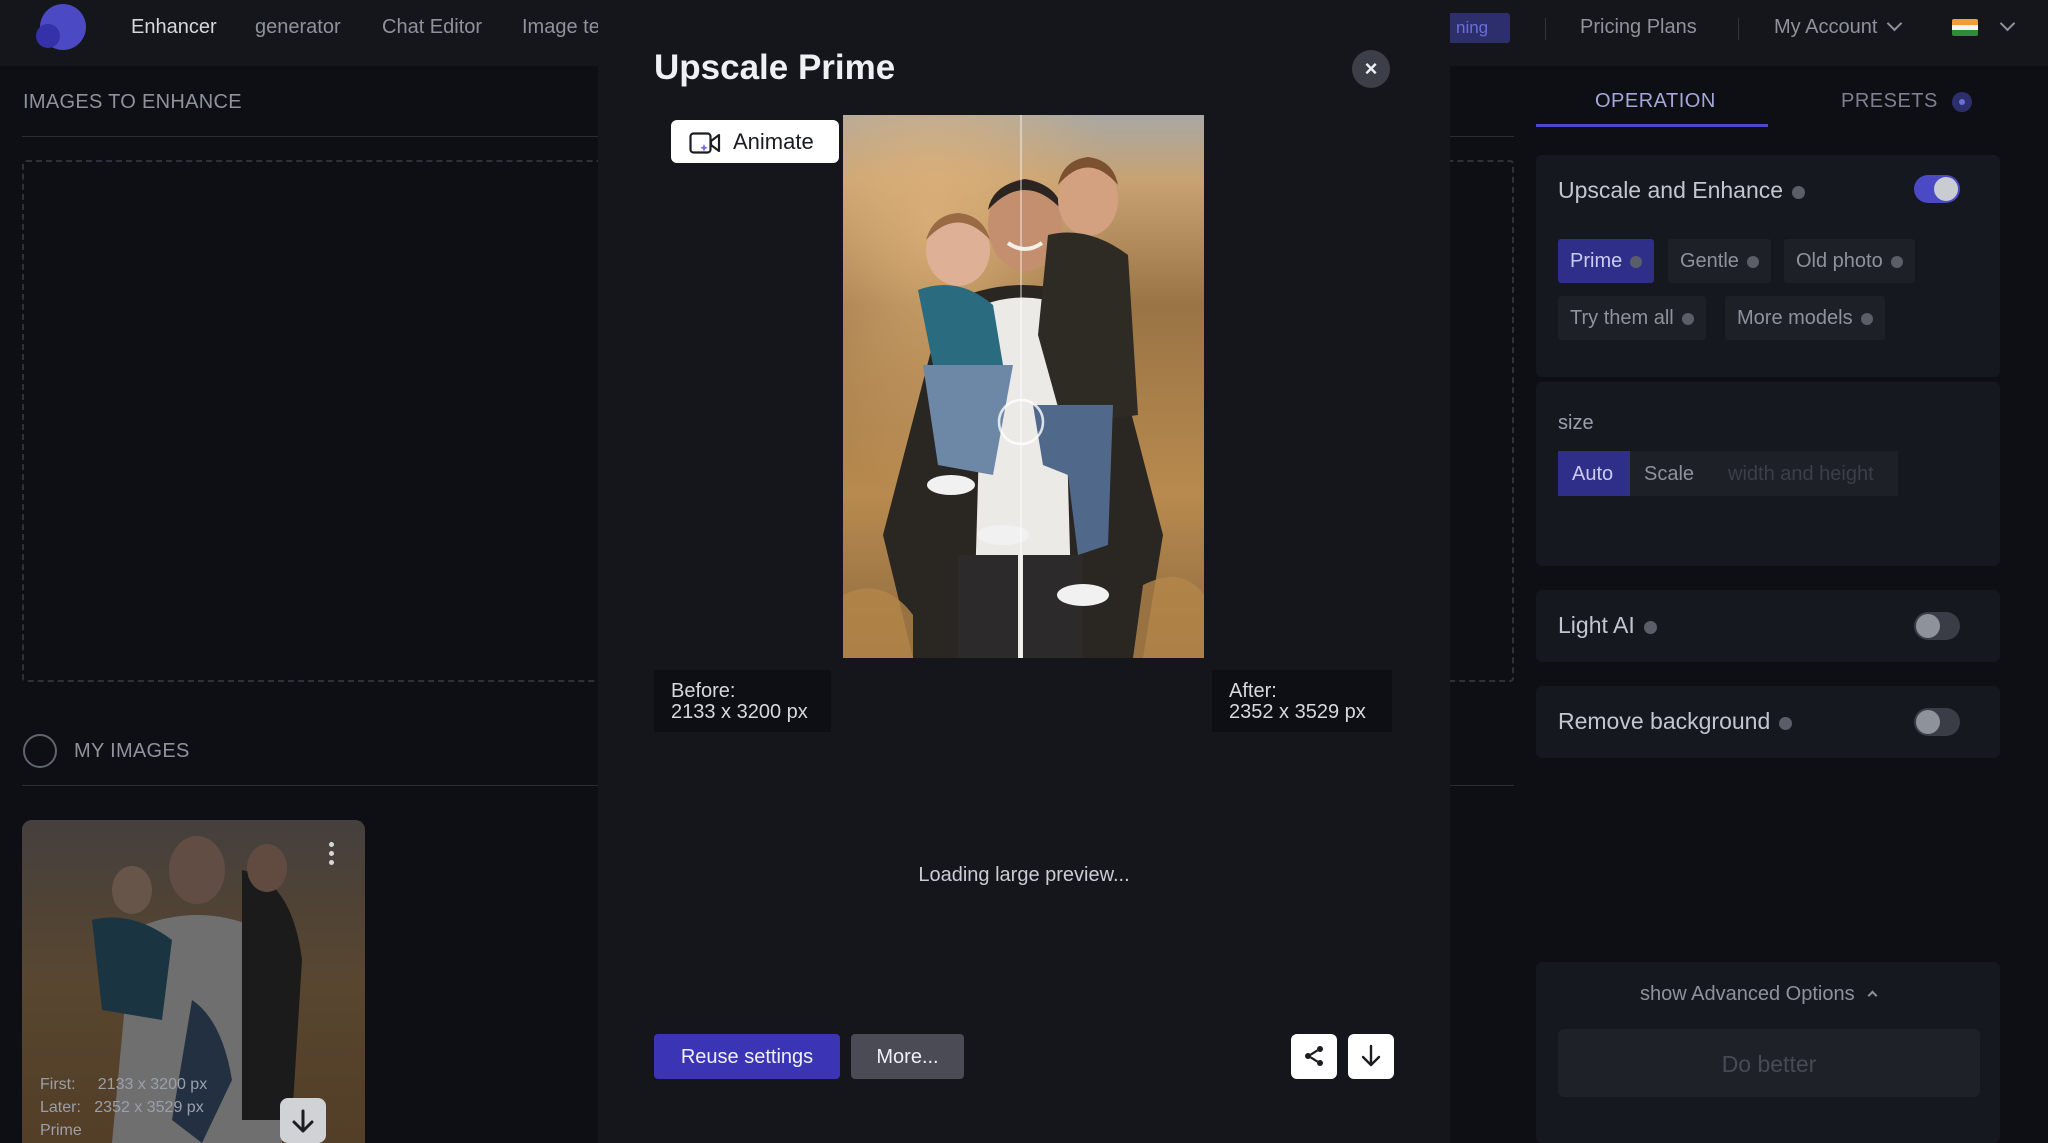 The width and height of the screenshot is (2048, 1143). I want to click on model-prime: Prime, so click(1606, 261).